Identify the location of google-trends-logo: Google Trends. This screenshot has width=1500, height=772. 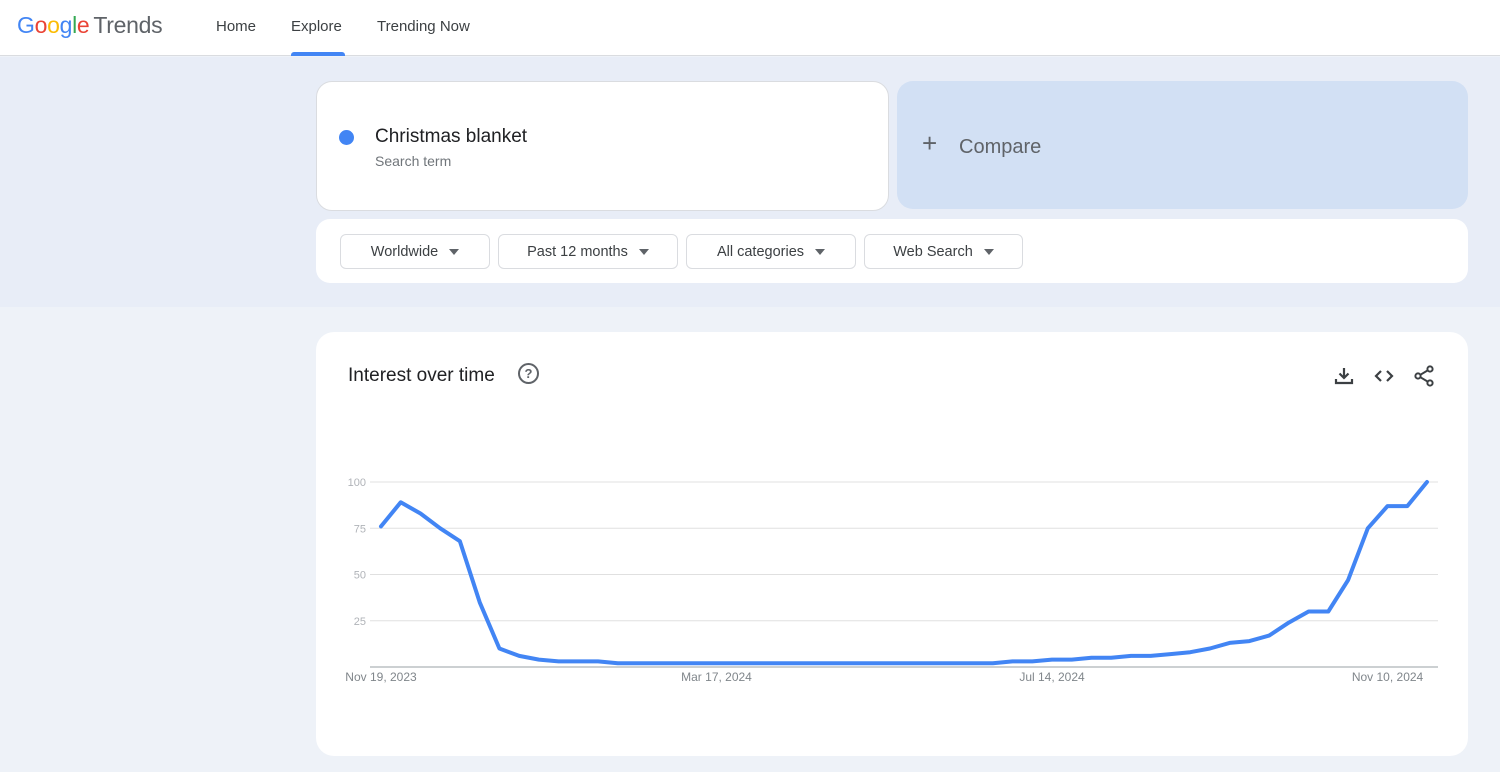
(90, 25).